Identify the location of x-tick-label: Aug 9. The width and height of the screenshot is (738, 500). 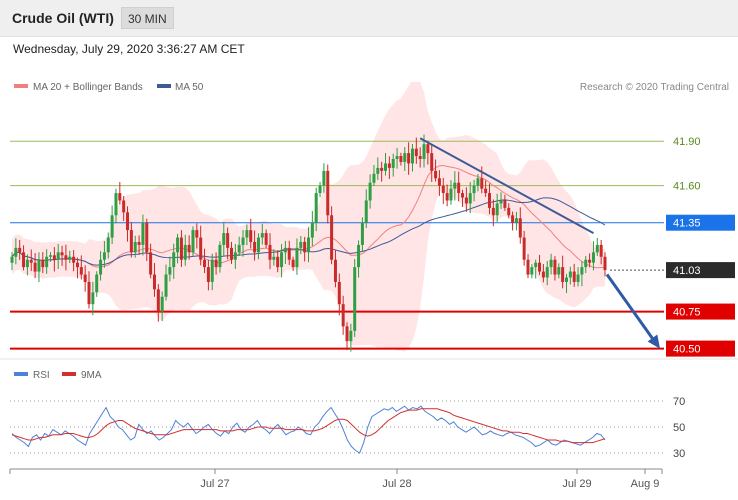
(645, 484).